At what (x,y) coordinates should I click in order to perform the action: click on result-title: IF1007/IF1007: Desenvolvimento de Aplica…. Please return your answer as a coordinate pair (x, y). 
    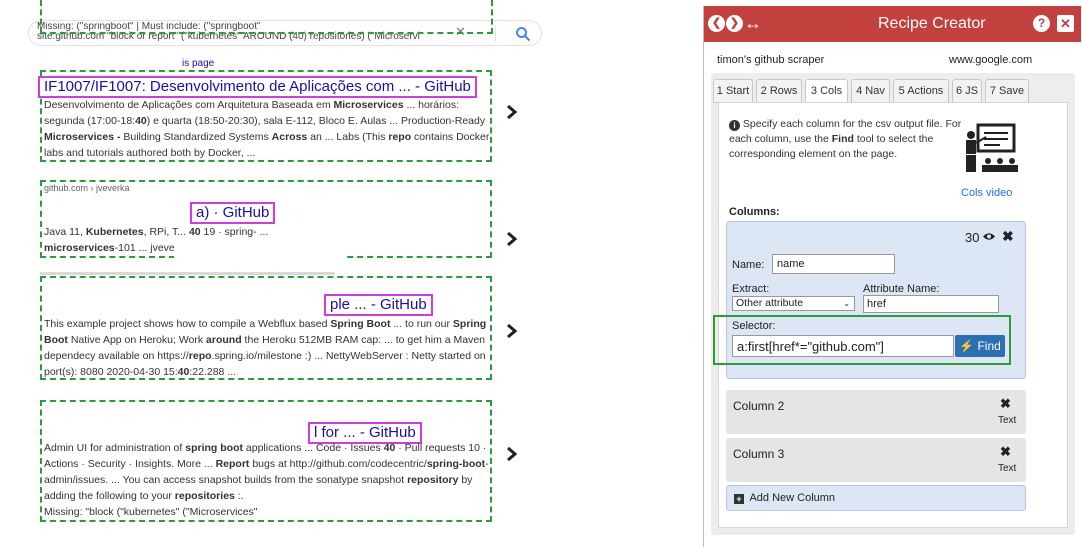
    Looking at the image, I should click on (257, 87).